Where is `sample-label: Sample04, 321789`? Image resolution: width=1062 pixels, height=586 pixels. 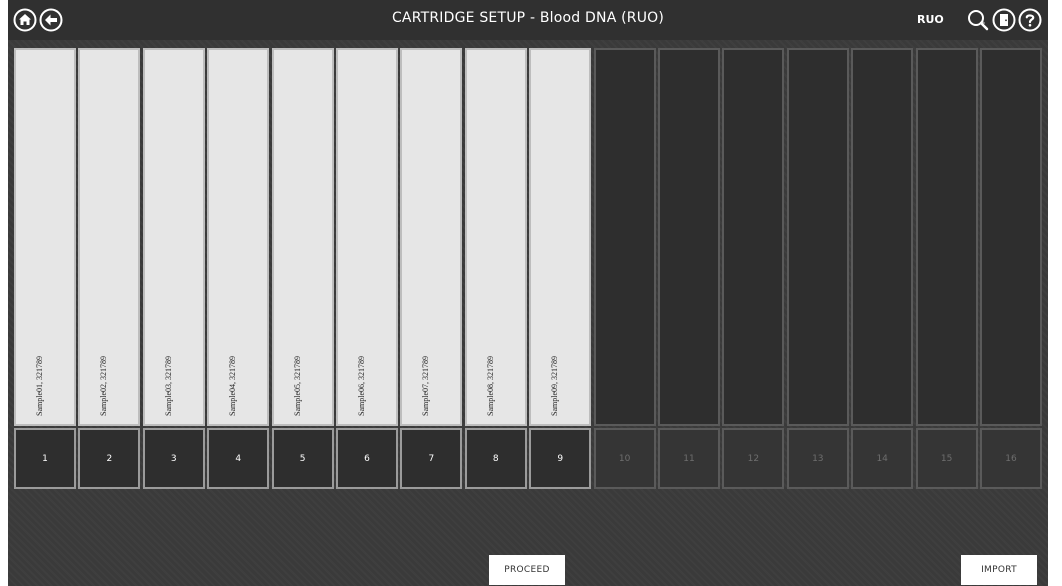
sample-label: Sample04, 321789 is located at coordinates (233, 386).